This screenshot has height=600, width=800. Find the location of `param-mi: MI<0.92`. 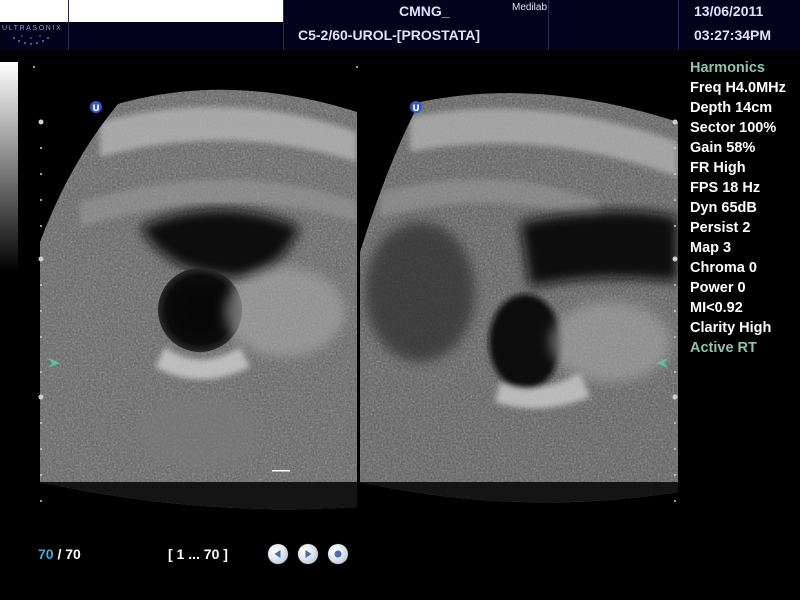

param-mi: MI<0.92 is located at coordinates (716, 308).